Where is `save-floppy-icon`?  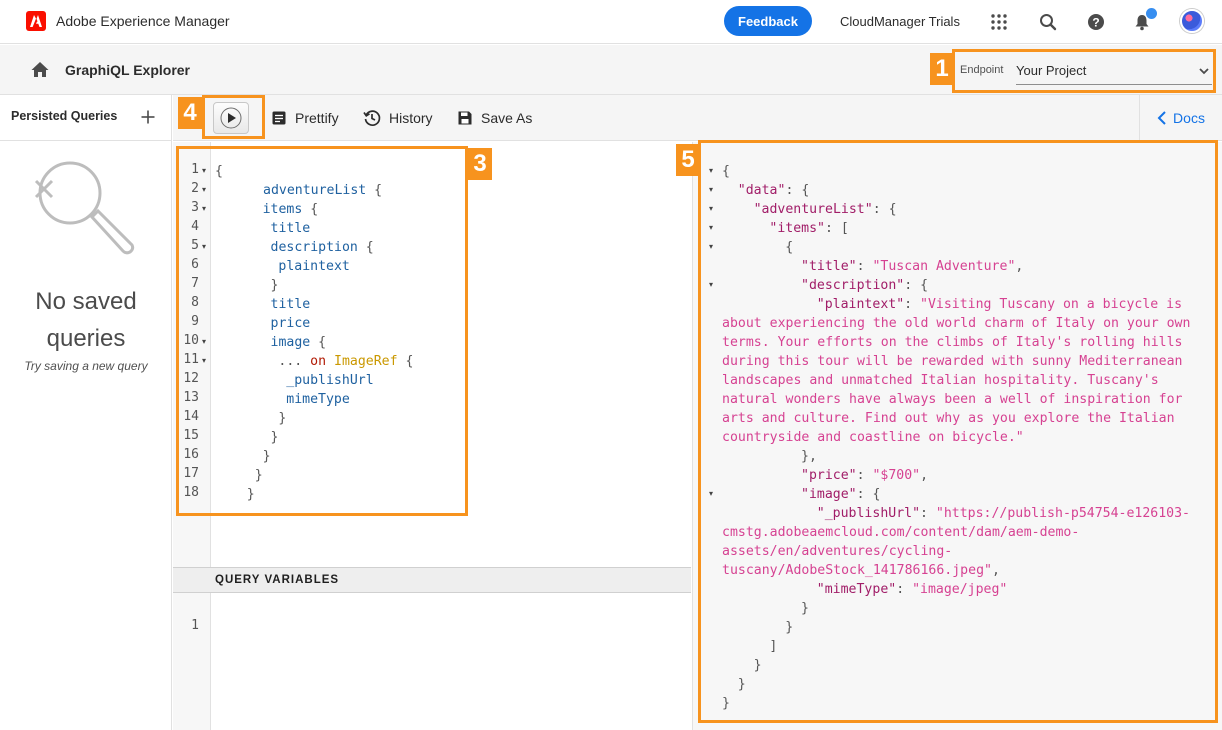 save-floppy-icon is located at coordinates (465, 118).